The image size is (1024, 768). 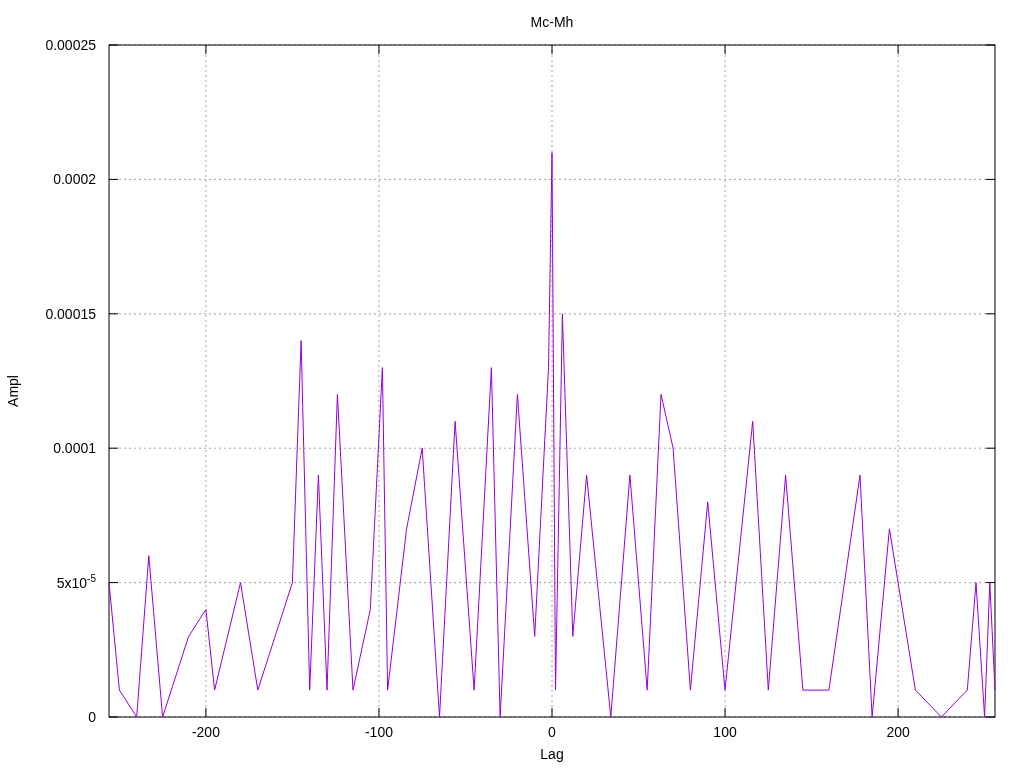 What do you see at coordinates (552, 22) in the screenshot?
I see `chart-title: Mc-Mh` at bounding box center [552, 22].